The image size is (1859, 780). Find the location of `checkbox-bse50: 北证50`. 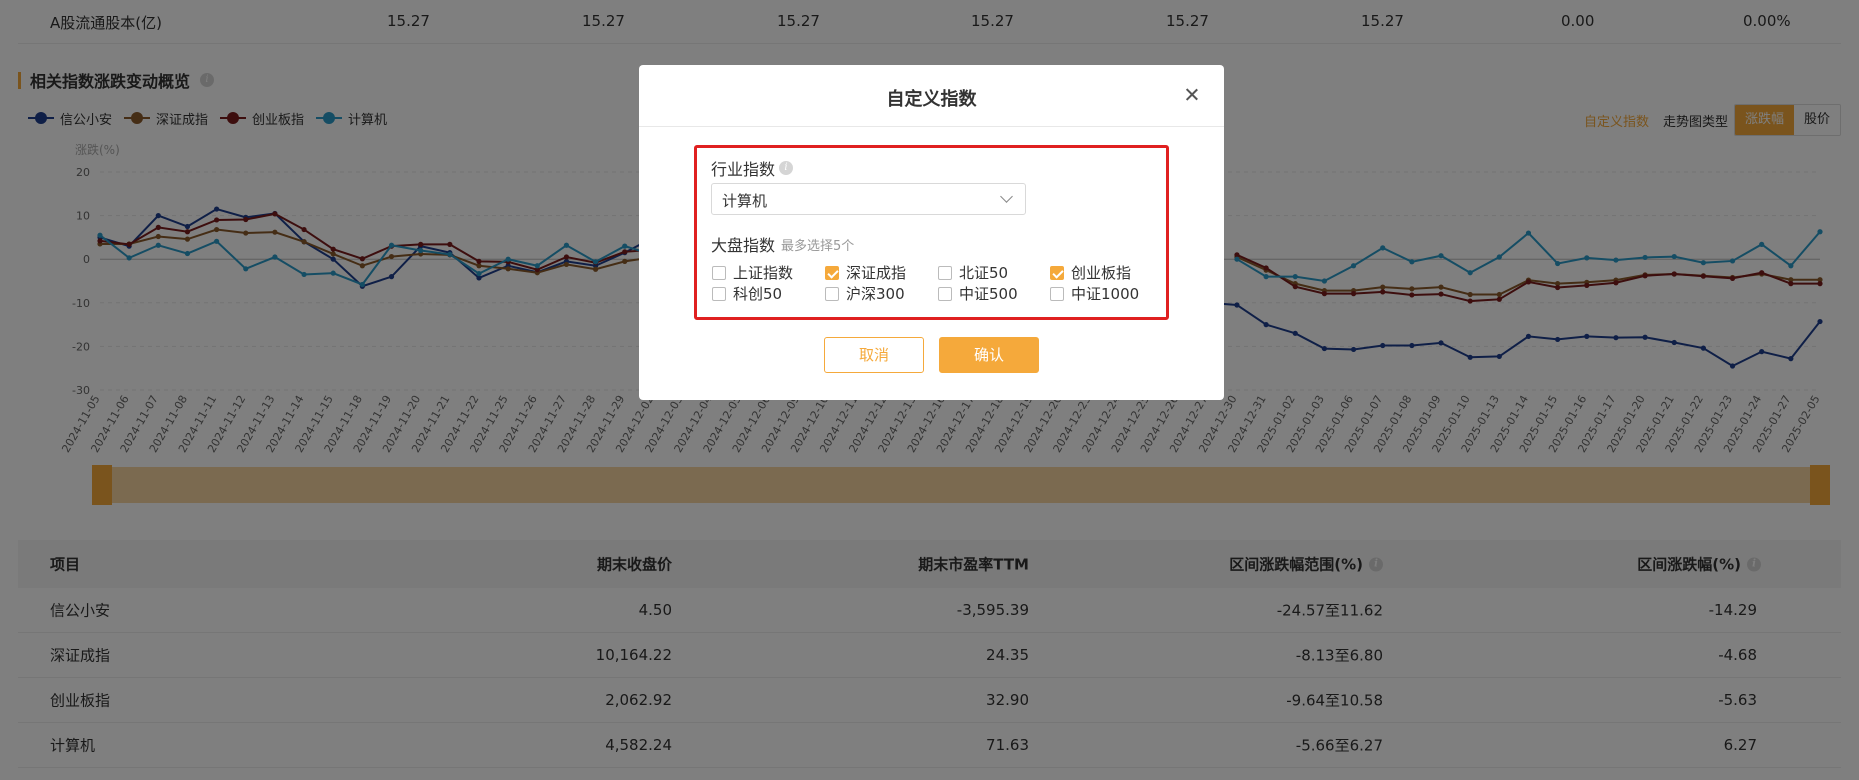

checkbox-bse50: 北证50 is located at coordinates (973, 272).